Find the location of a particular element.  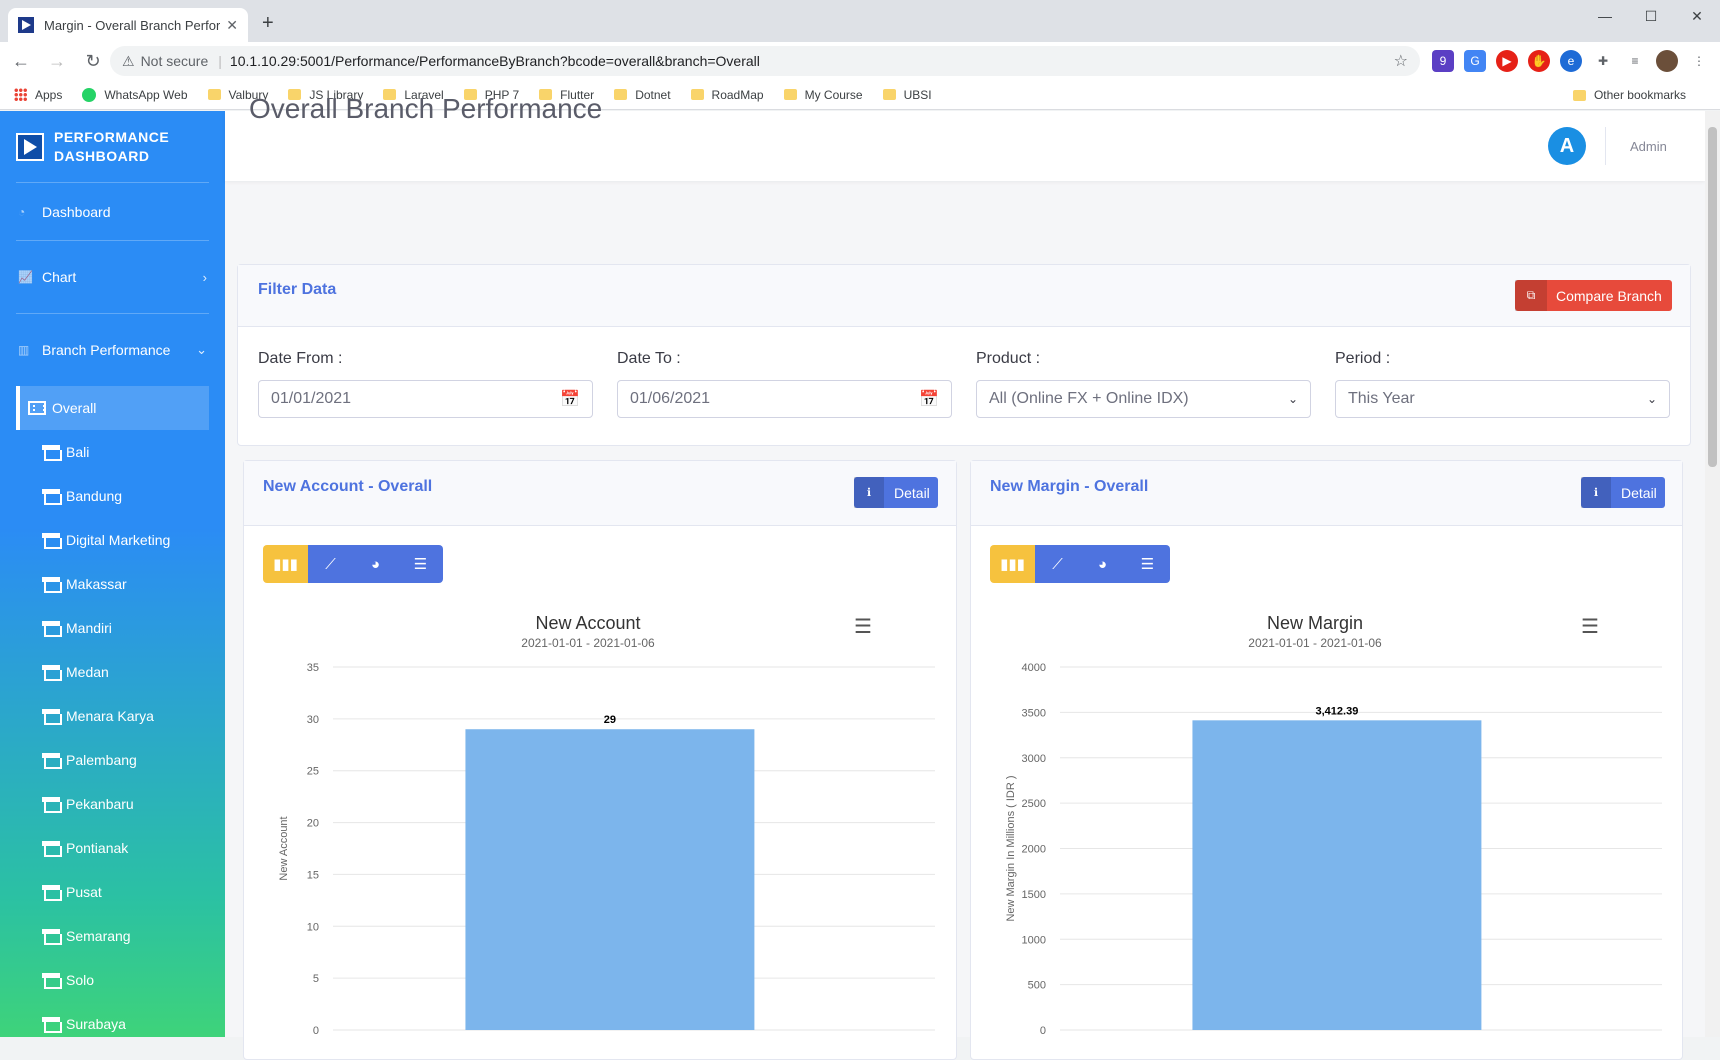

bookmark-folder: UBSI is located at coordinates (907, 95).